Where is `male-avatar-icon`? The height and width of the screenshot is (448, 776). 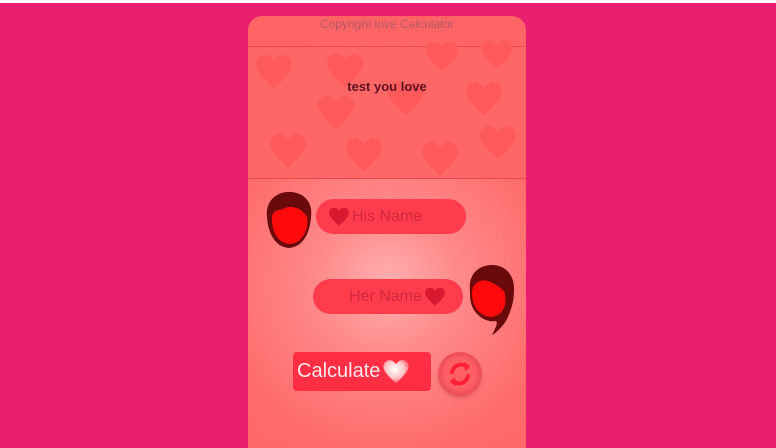
male-avatar-icon is located at coordinates (289, 220).